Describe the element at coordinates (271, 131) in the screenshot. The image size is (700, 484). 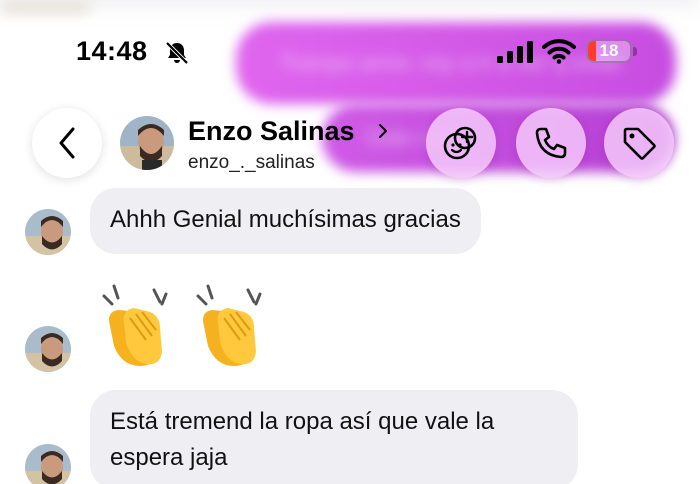
I see `contact-name: Enzo Salinas` at that location.